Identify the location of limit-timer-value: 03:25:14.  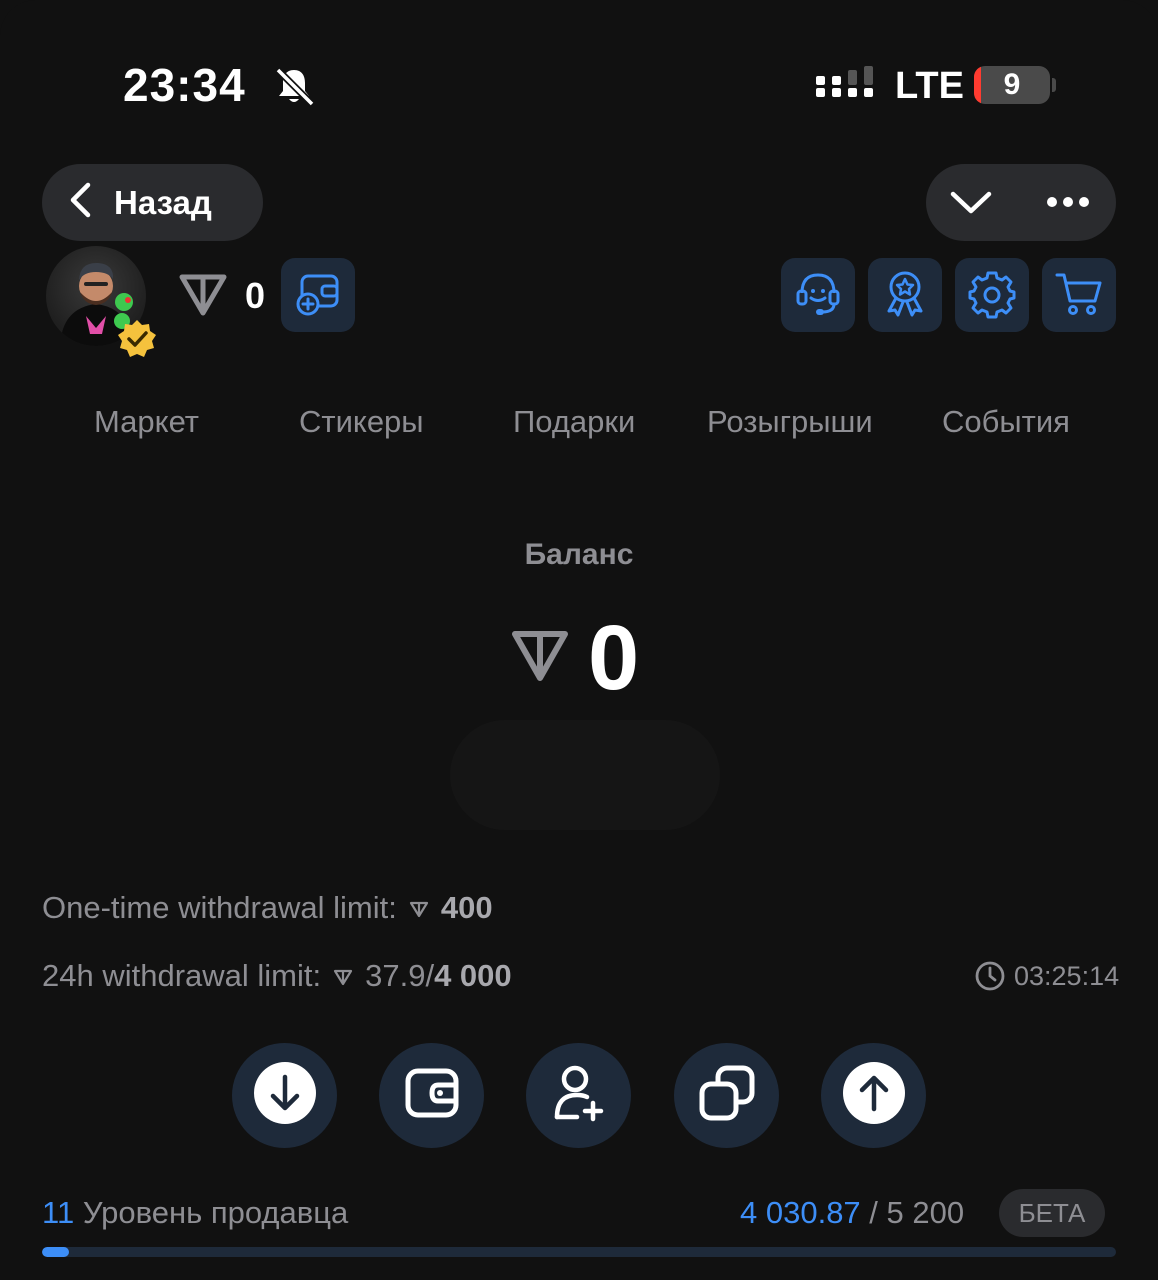
(1067, 975).